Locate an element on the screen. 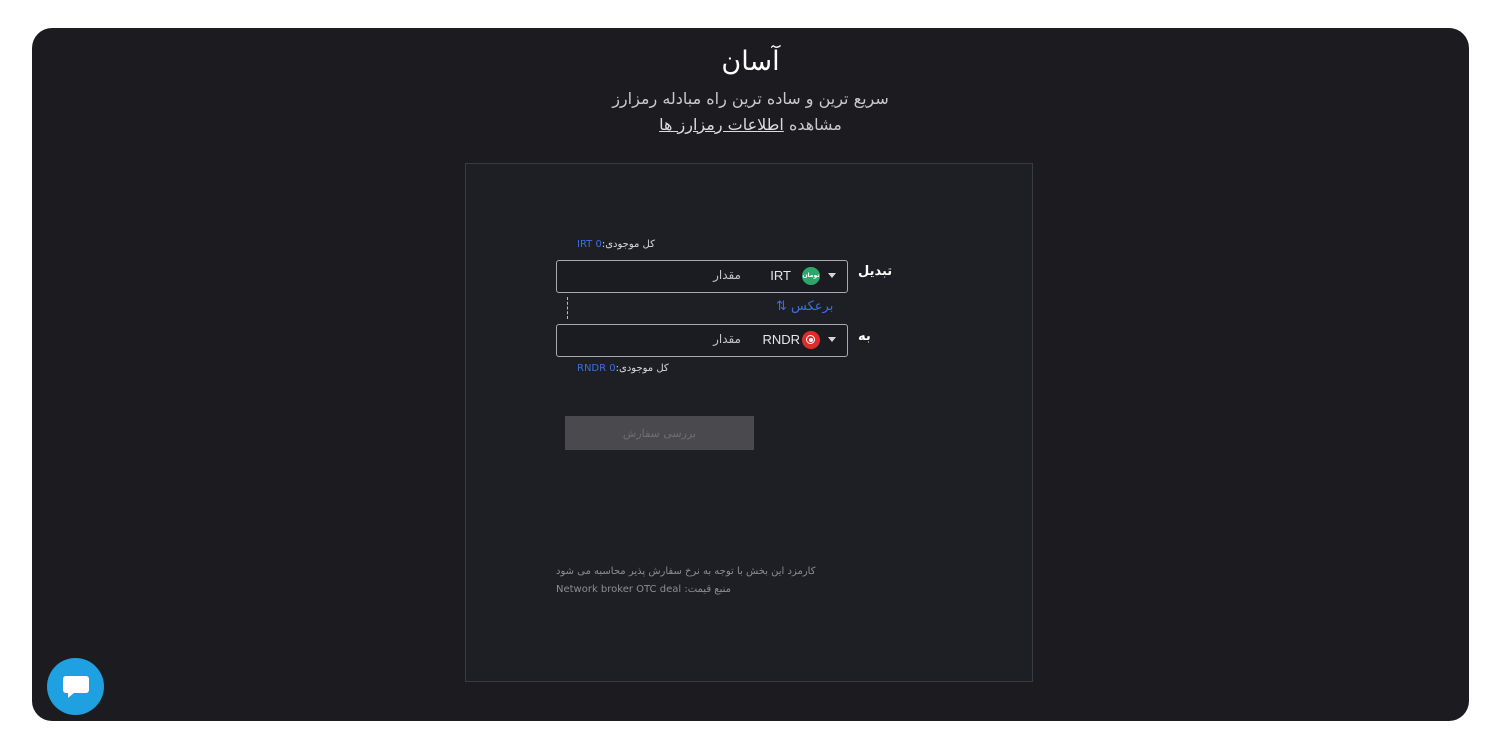  price-source: منبع قیمت: Network broker OTC deal is located at coordinates (643, 589).